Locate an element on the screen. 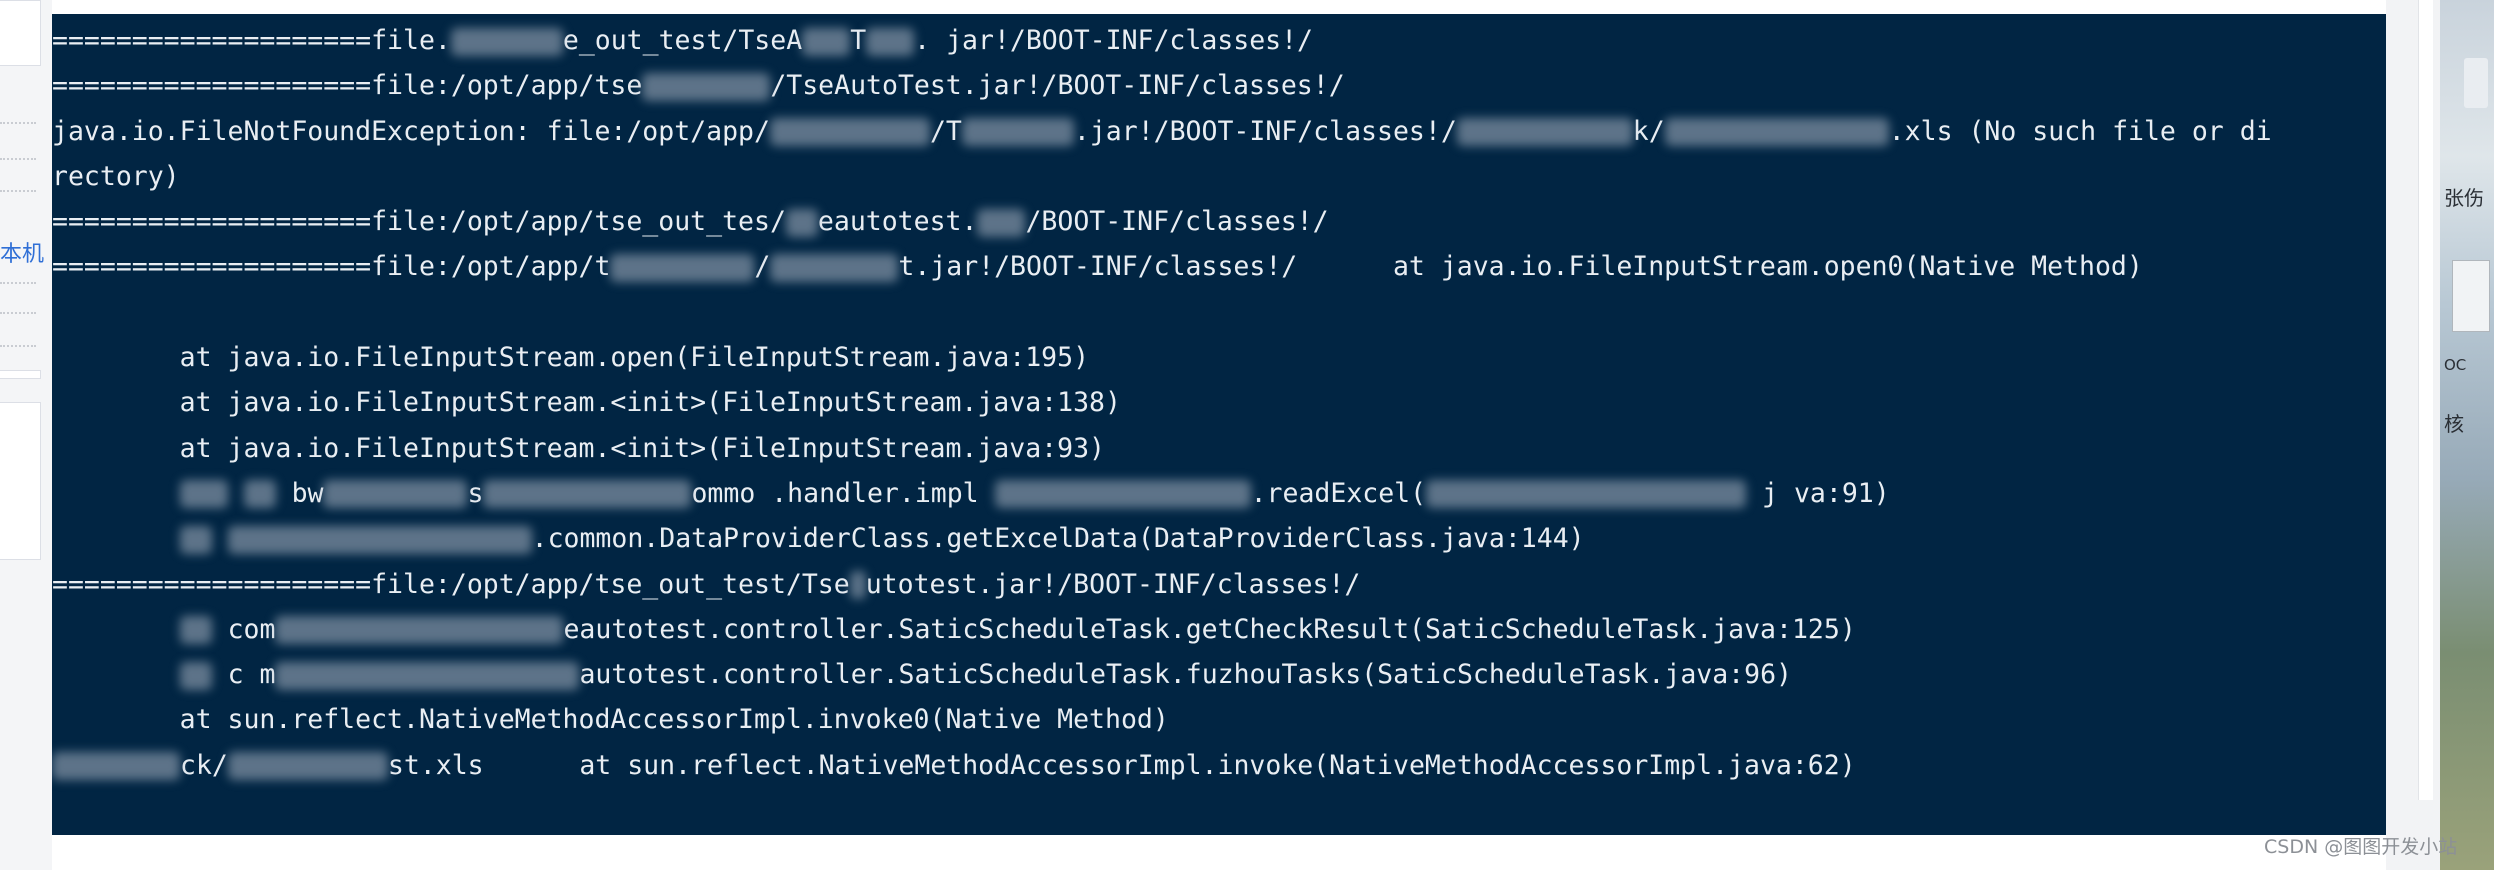 This screenshot has width=2494, height=870. terminal-text: .jar!/BOOT-INF/classes!/ is located at coordinates (1265, 131).